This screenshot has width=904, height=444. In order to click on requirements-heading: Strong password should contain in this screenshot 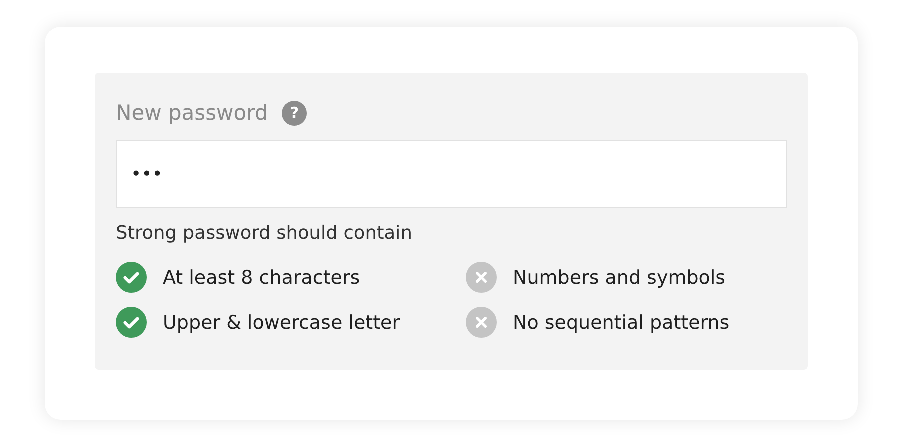, I will do `click(265, 233)`.